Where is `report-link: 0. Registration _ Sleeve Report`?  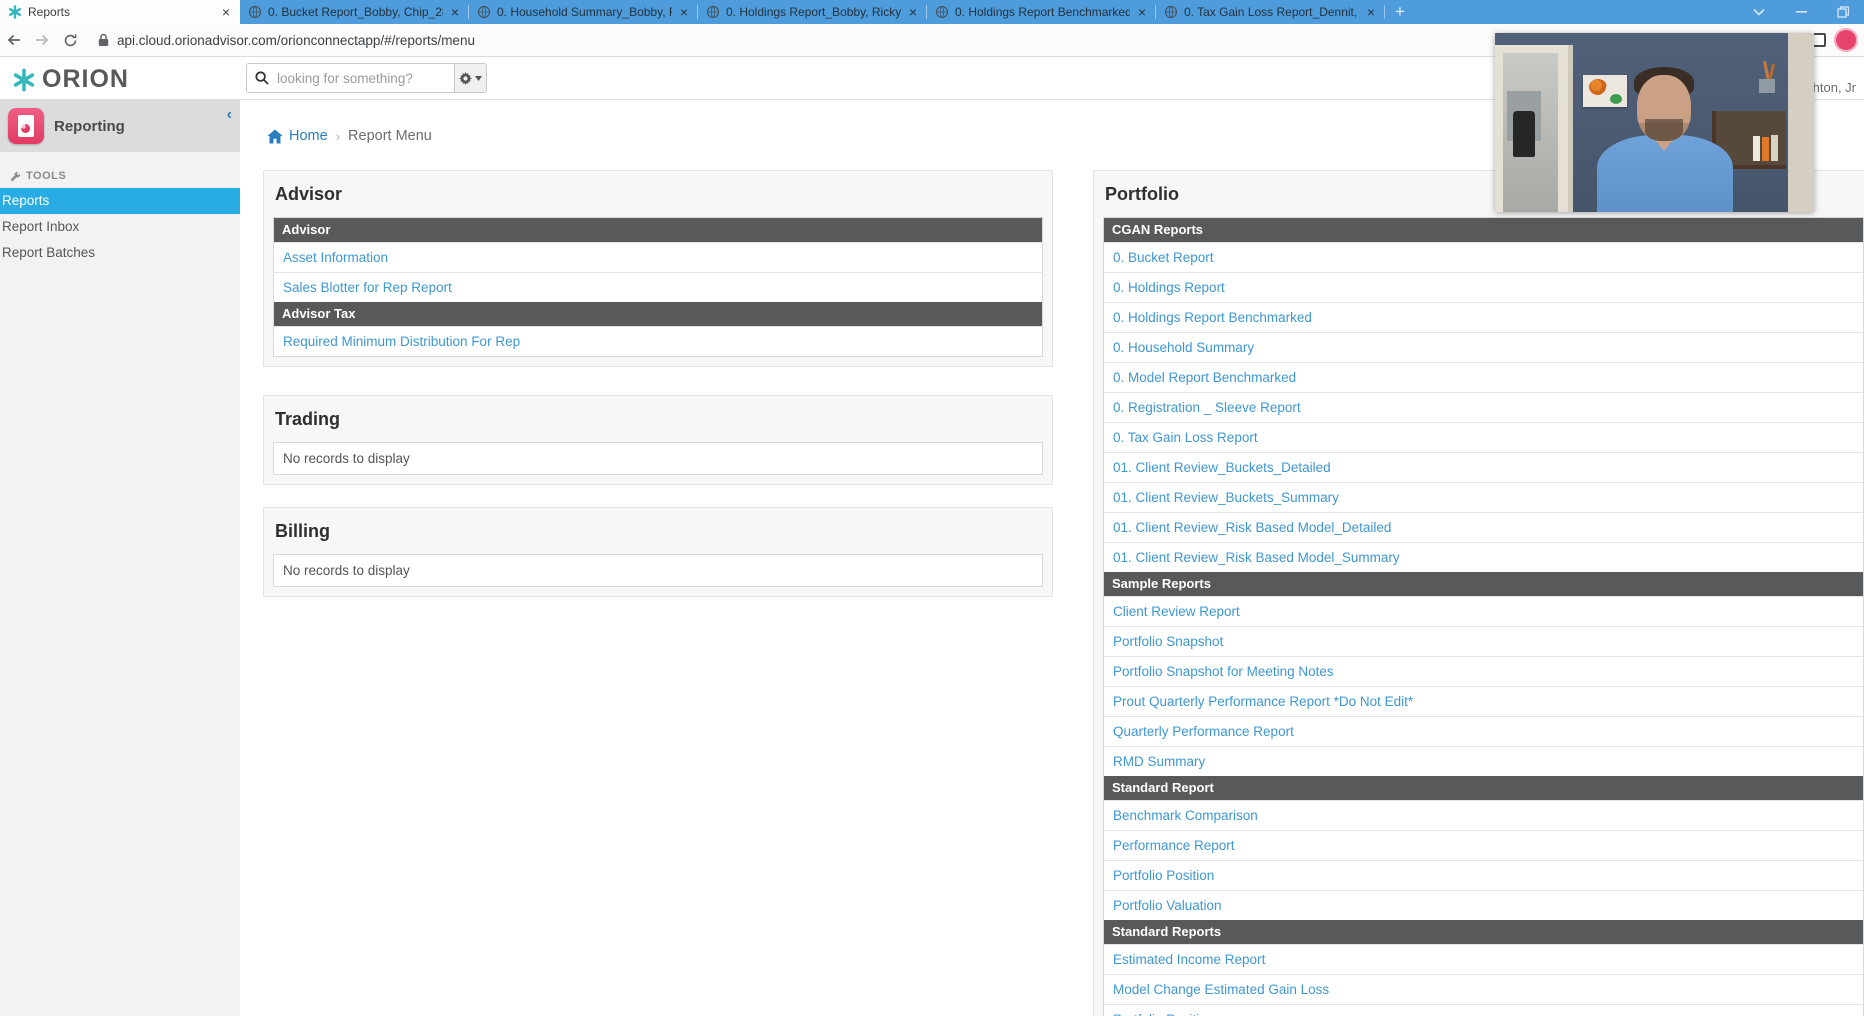 report-link: 0. Registration _ Sleeve Report is located at coordinates (1483, 407).